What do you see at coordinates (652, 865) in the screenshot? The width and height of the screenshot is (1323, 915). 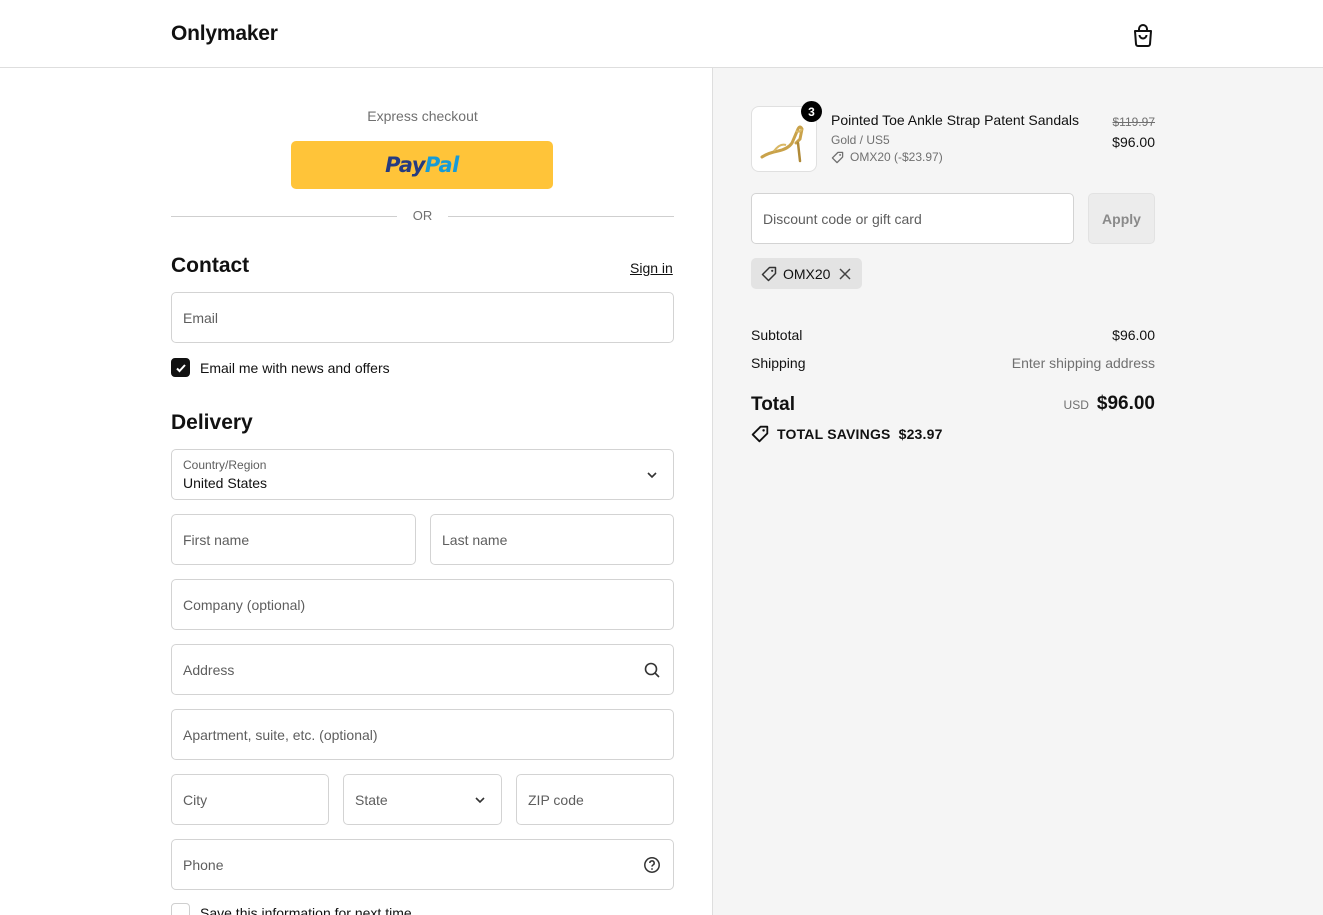 I see `help-icon` at bounding box center [652, 865].